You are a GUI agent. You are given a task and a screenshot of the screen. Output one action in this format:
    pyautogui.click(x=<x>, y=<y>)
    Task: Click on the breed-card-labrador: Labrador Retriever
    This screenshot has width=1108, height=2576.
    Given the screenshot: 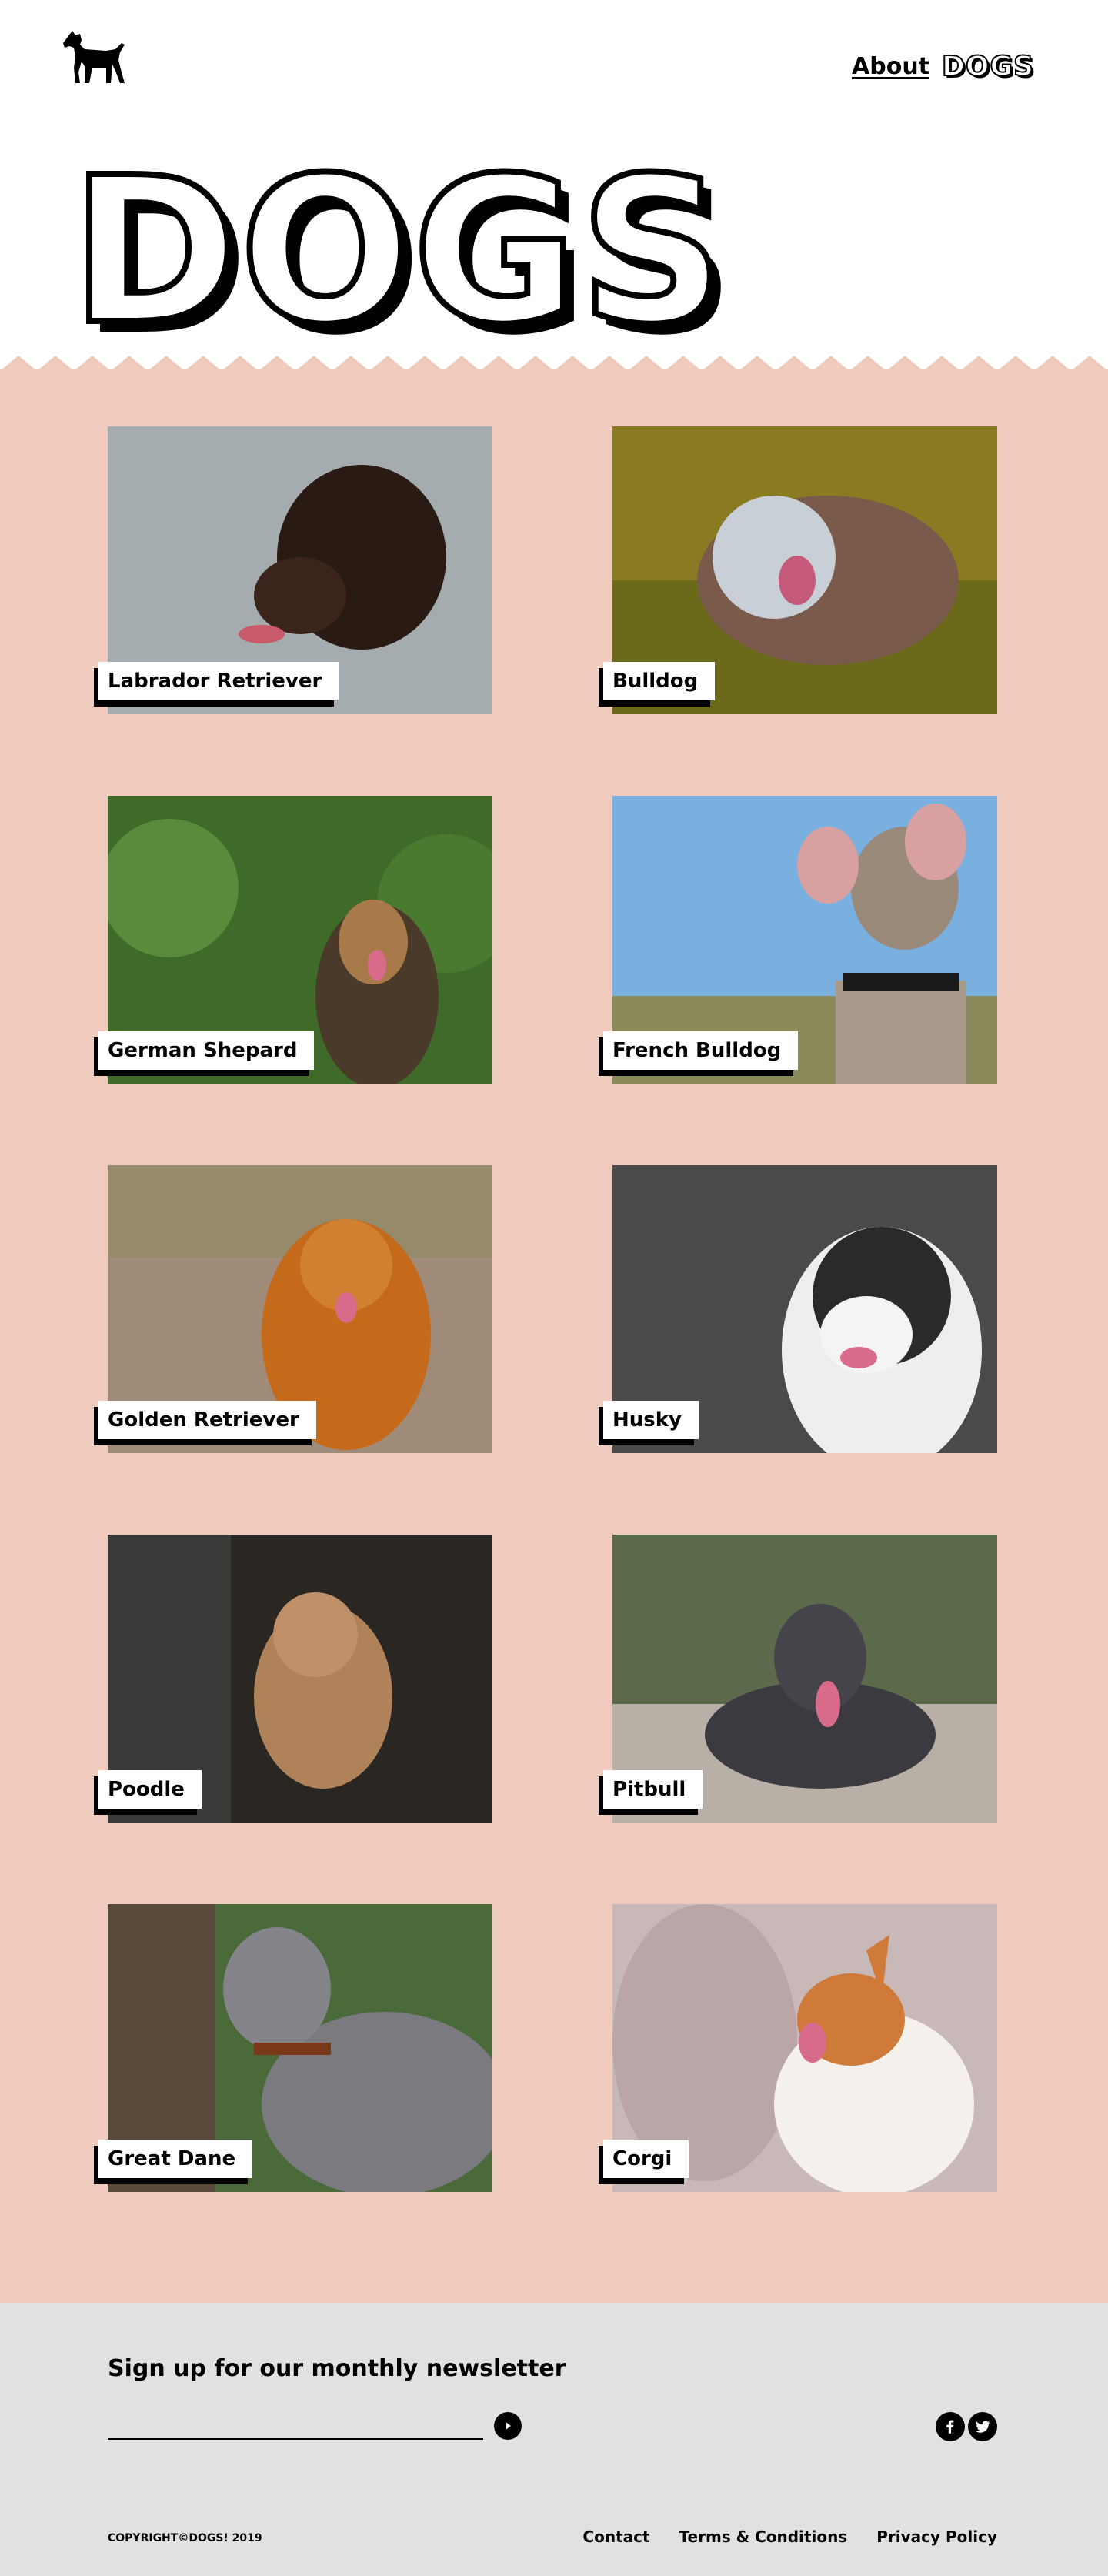 What is the action you would take?
    pyautogui.click(x=295, y=570)
    